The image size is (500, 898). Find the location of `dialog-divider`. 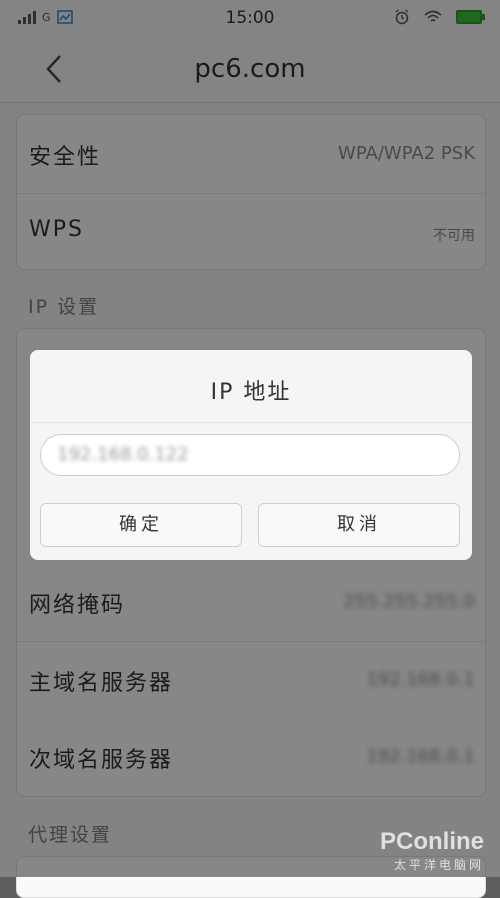

dialog-divider is located at coordinates (251, 422).